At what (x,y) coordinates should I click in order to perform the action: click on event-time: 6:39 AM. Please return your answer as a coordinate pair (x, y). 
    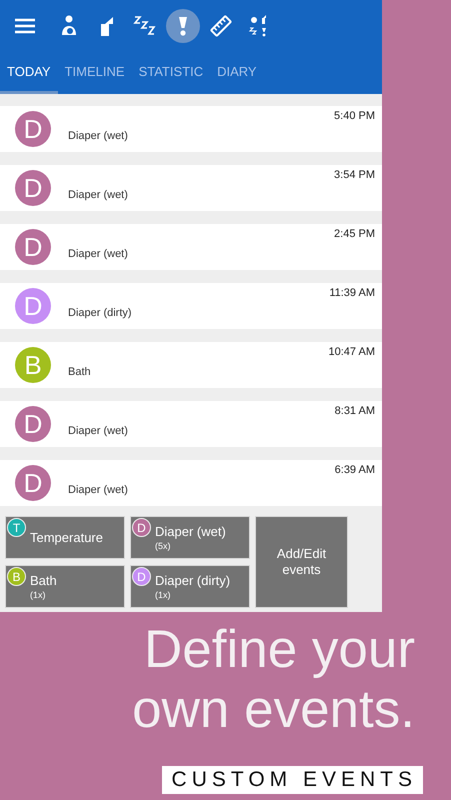
    Looking at the image, I should click on (354, 470).